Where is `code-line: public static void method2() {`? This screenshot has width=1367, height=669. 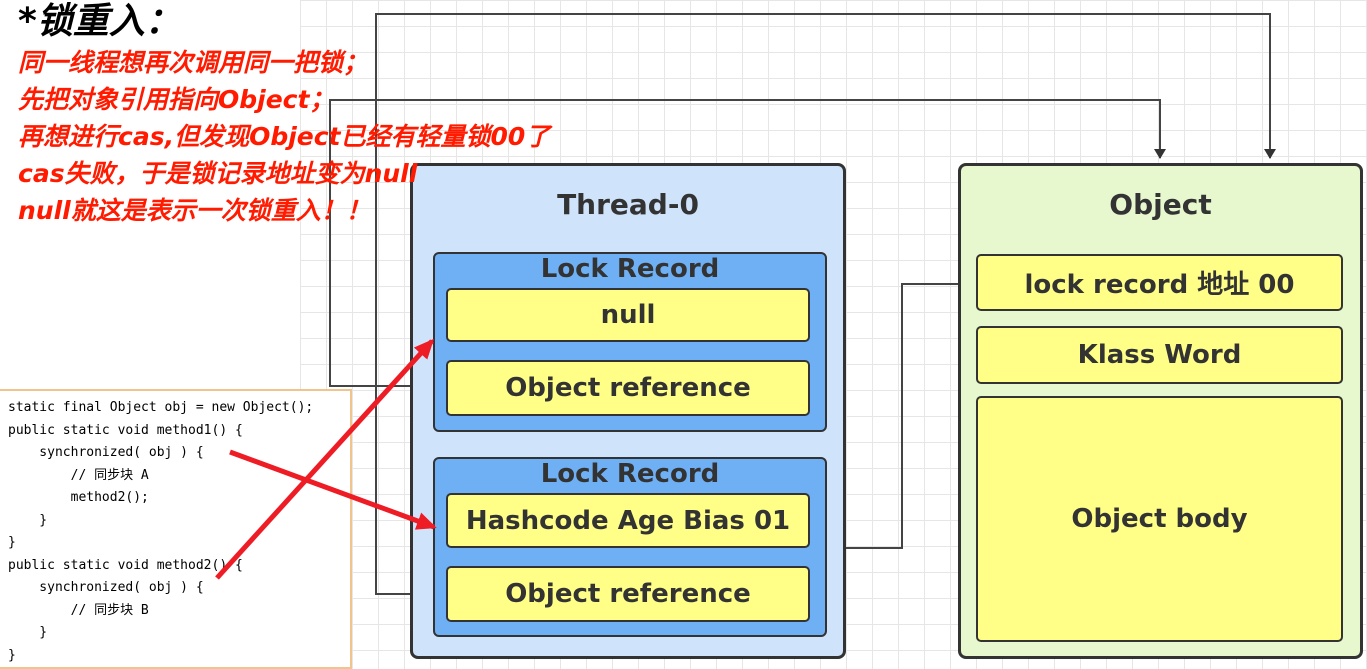 code-line: public static void method2() { is located at coordinates (125, 565).